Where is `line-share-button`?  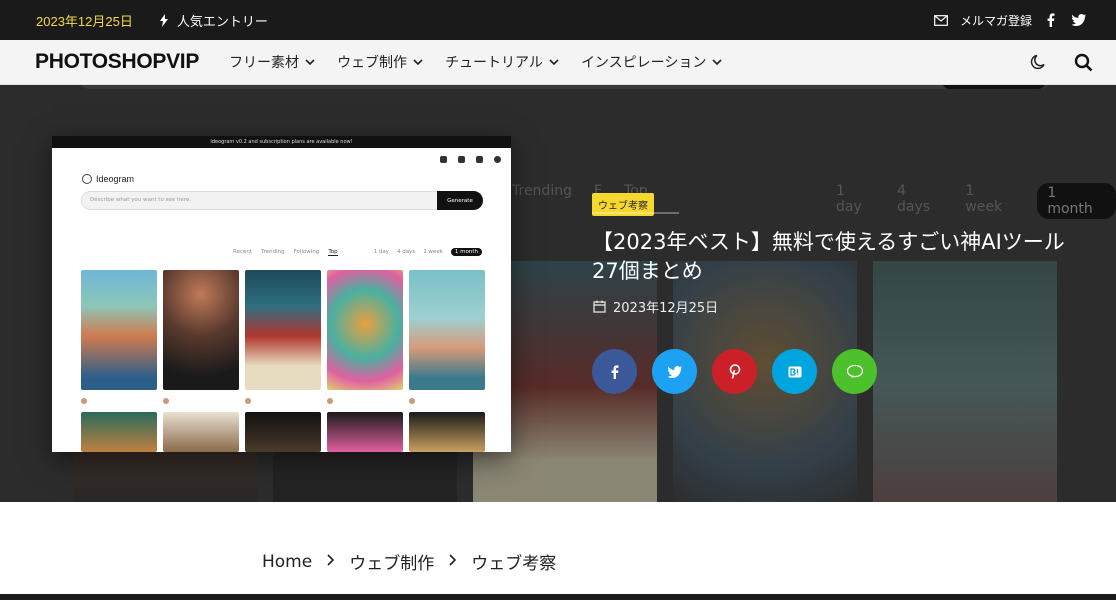
line-share-button is located at coordinates (854, 371).